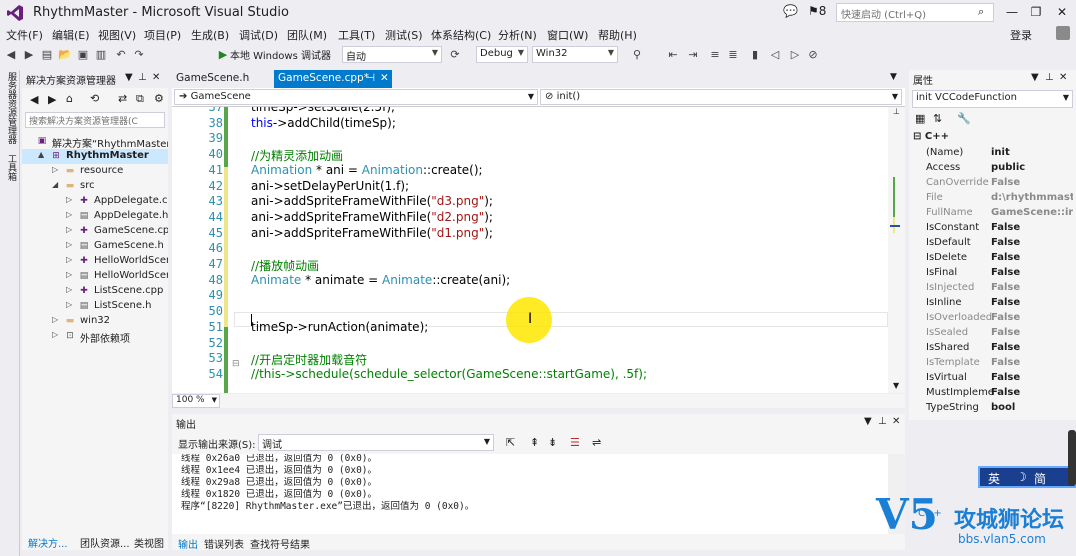 The height and width of the screenshot is (556, 1076). Describe the element at coordinates (502, 54) in the screenshot. I see `config-select: Debug ▼` at that location.